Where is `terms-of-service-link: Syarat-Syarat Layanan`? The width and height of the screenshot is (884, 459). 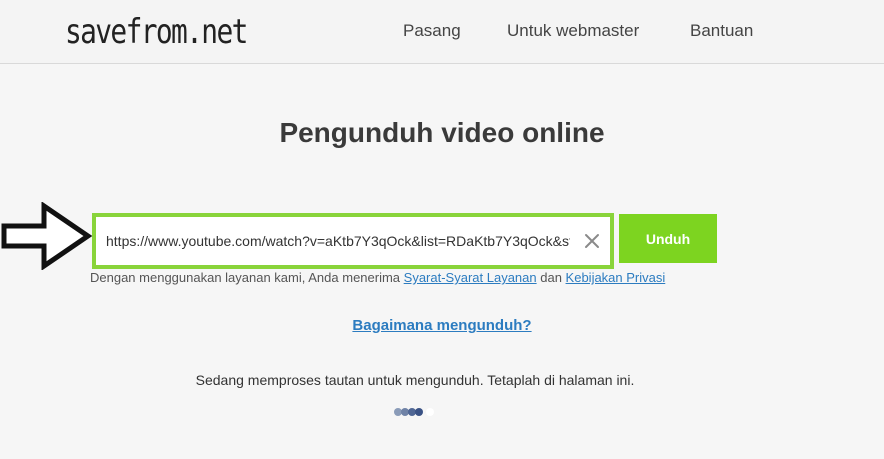 terms-of-service-link: Syarat-Syarat Layanan is located at coordinates (470, 277).